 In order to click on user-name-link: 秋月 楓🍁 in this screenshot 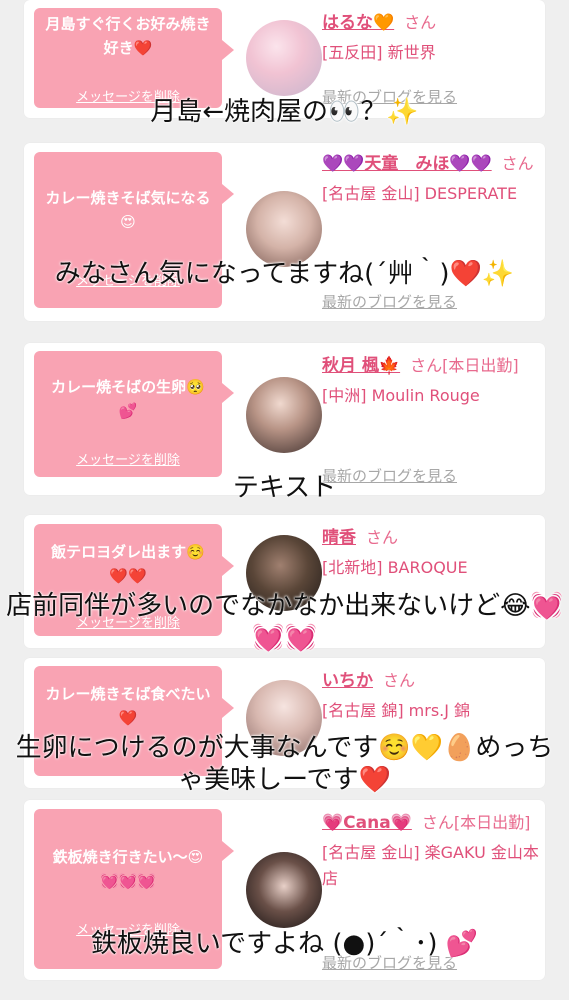, I will do `click(361, 366)`.